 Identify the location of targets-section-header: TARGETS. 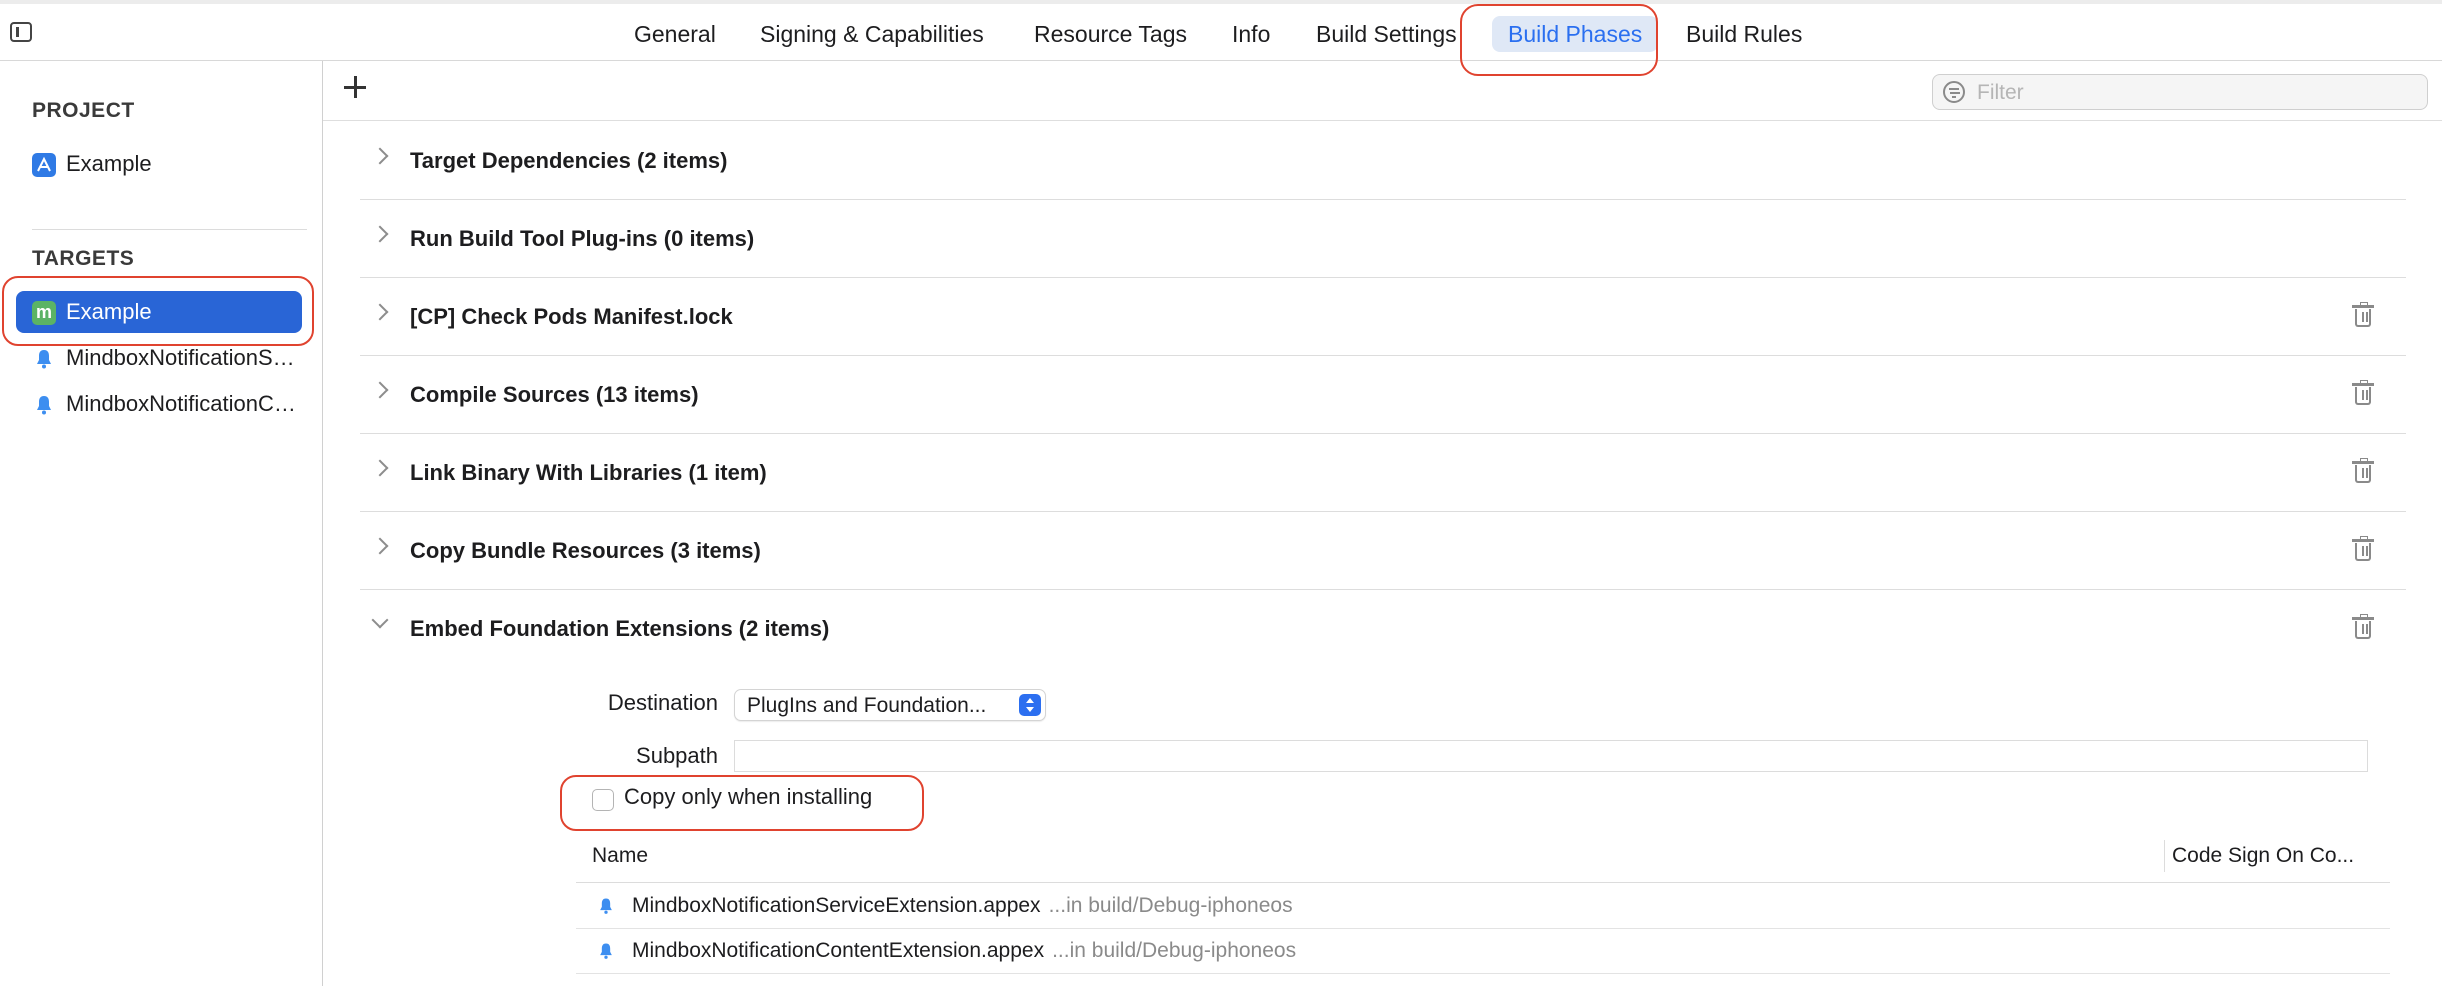
(83, 258).